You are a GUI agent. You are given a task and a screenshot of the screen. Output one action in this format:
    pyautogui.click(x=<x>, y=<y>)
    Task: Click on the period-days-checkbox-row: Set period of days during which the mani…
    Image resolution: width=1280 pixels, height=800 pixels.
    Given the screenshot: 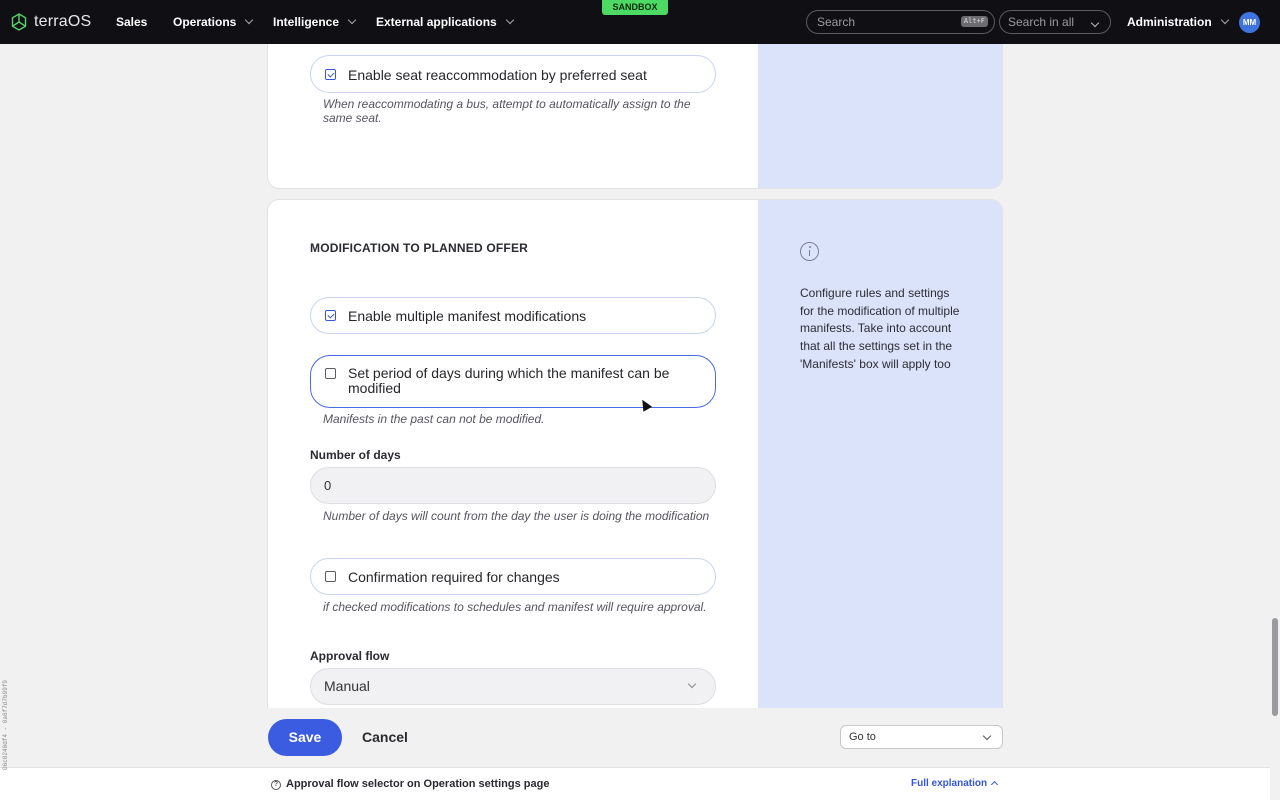 What is the action you would take?
    pyautogui.click(x=513, y=381)
    